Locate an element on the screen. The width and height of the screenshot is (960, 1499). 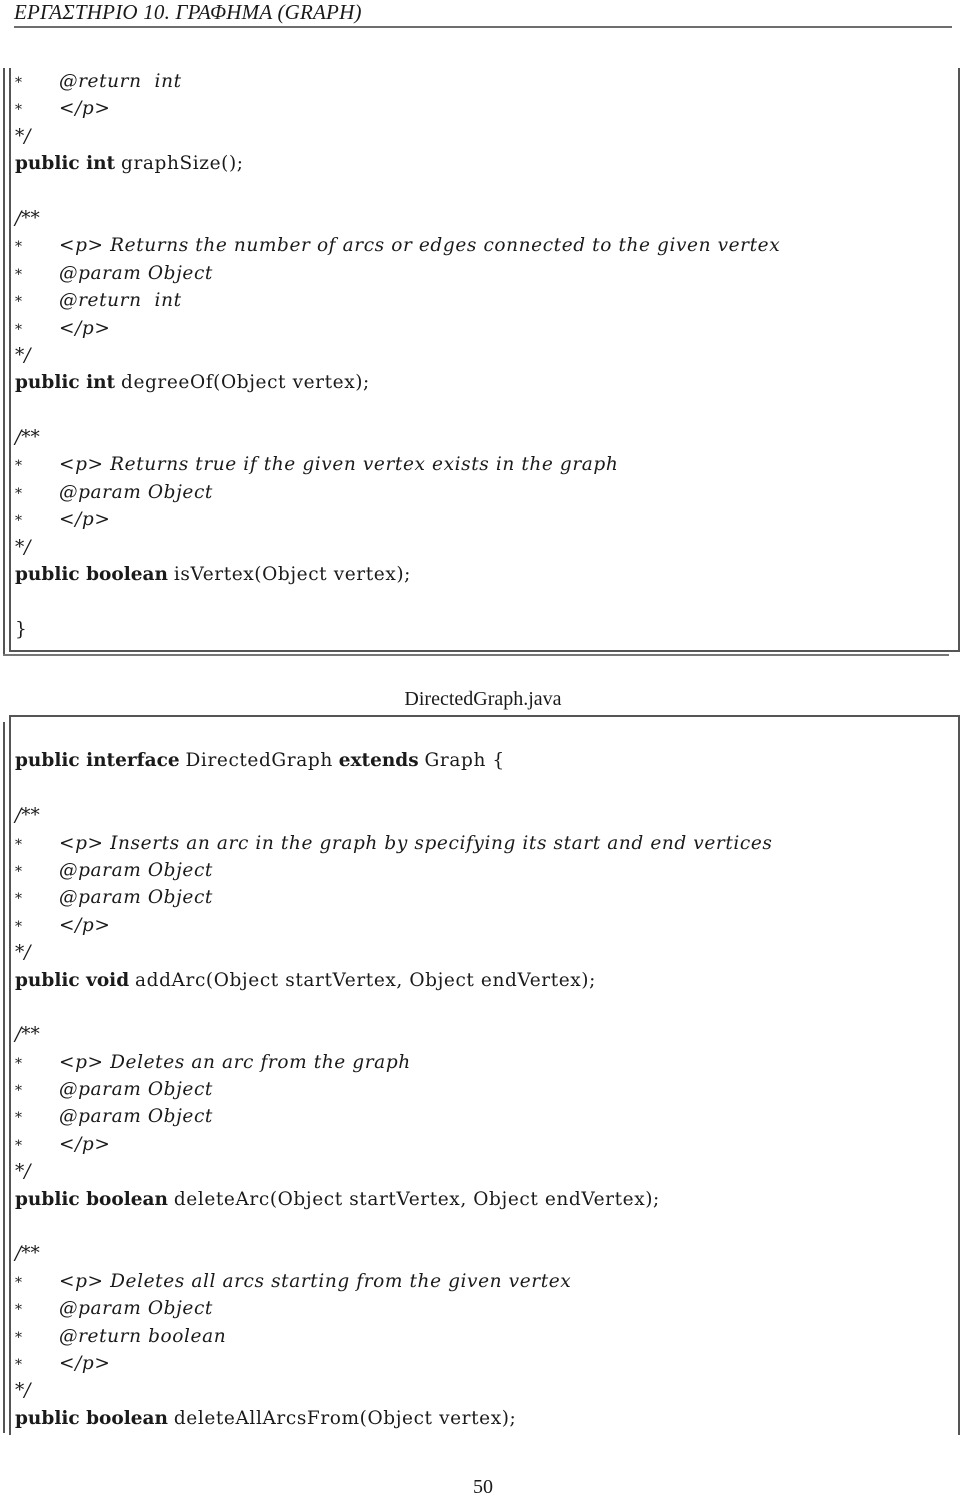
file-caption: DirectedGraph.java is located at coordinates (483, 699).